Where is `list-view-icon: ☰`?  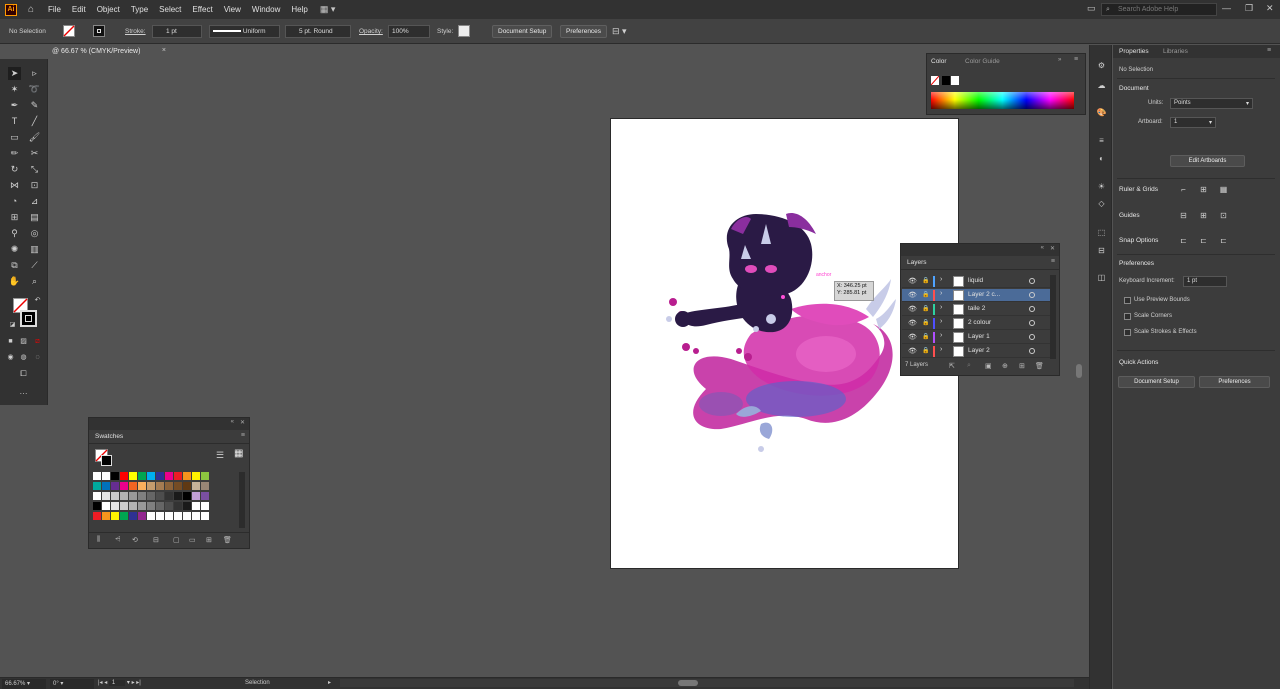
list-view-icon: ☰ is located at coordinates (220, 455).